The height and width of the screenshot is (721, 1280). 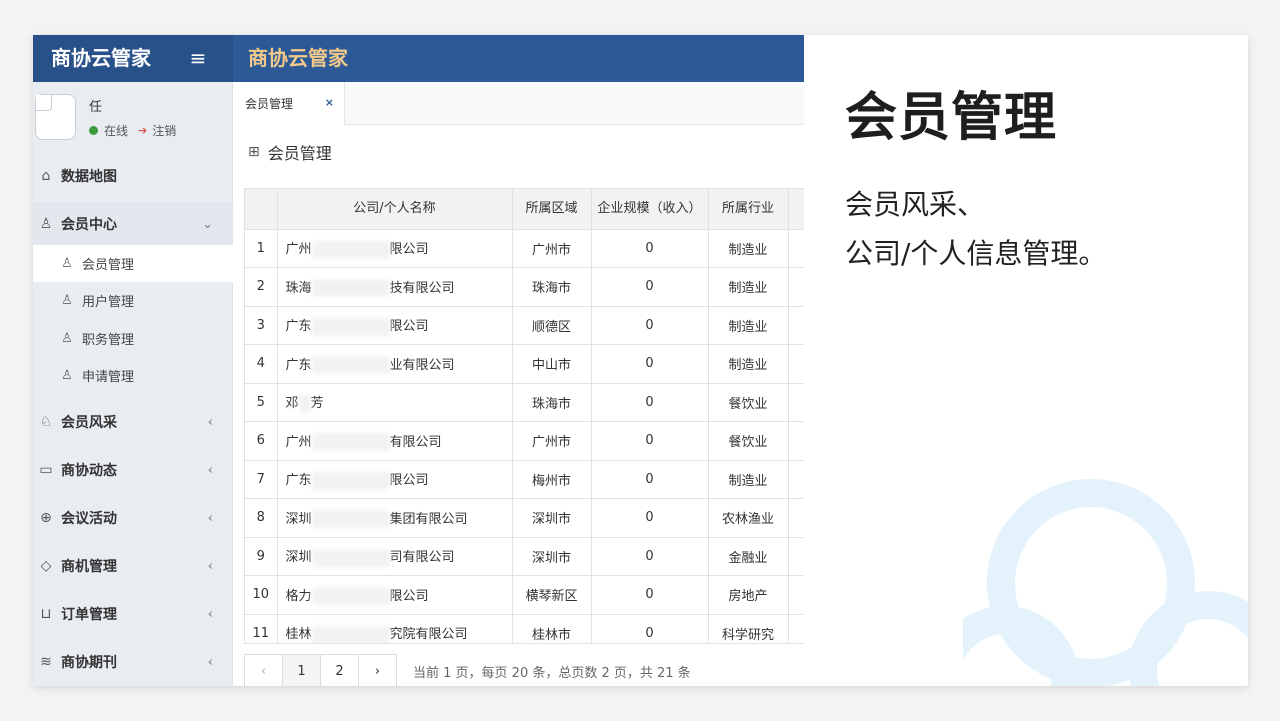 I want to click on next-page-button: ›, so click(x=377, y=670).